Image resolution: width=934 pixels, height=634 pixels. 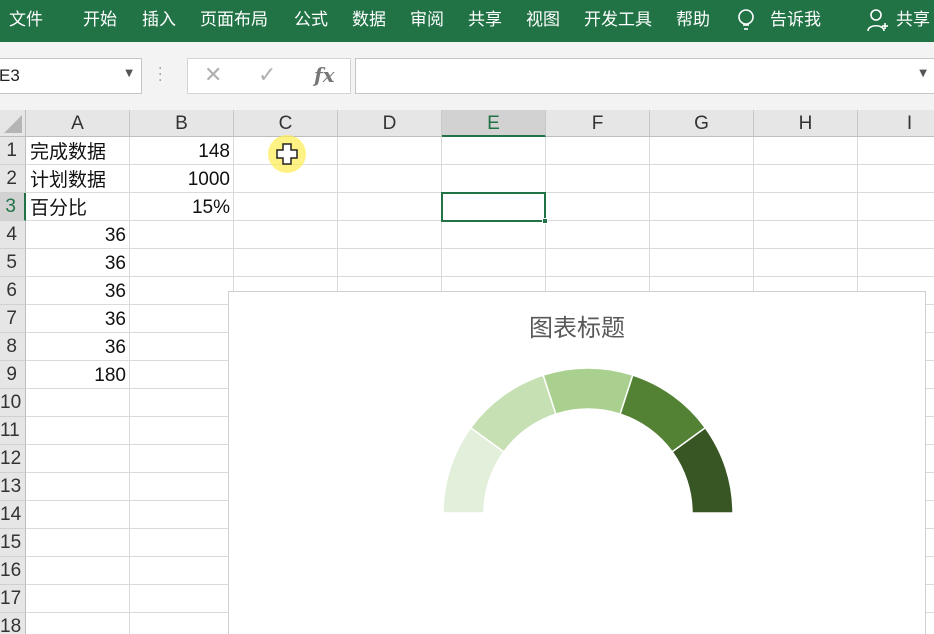 I want to click on row-header: 13, so click(x=13, y=487).